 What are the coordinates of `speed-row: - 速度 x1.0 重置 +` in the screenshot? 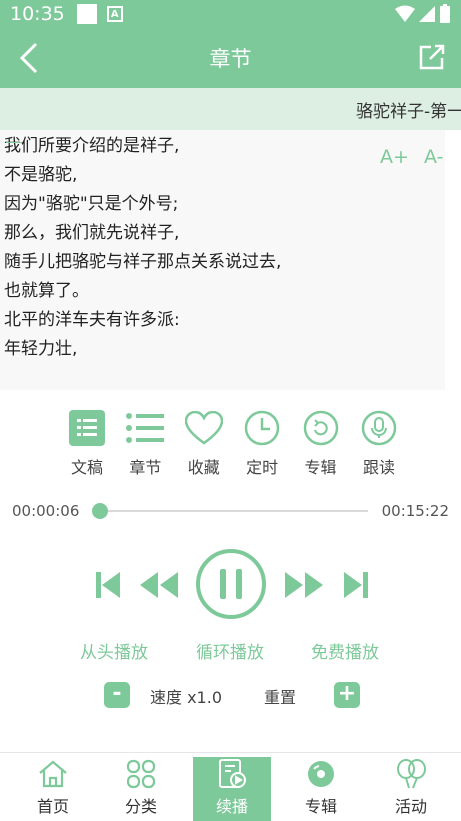 It's located at (230, 695).